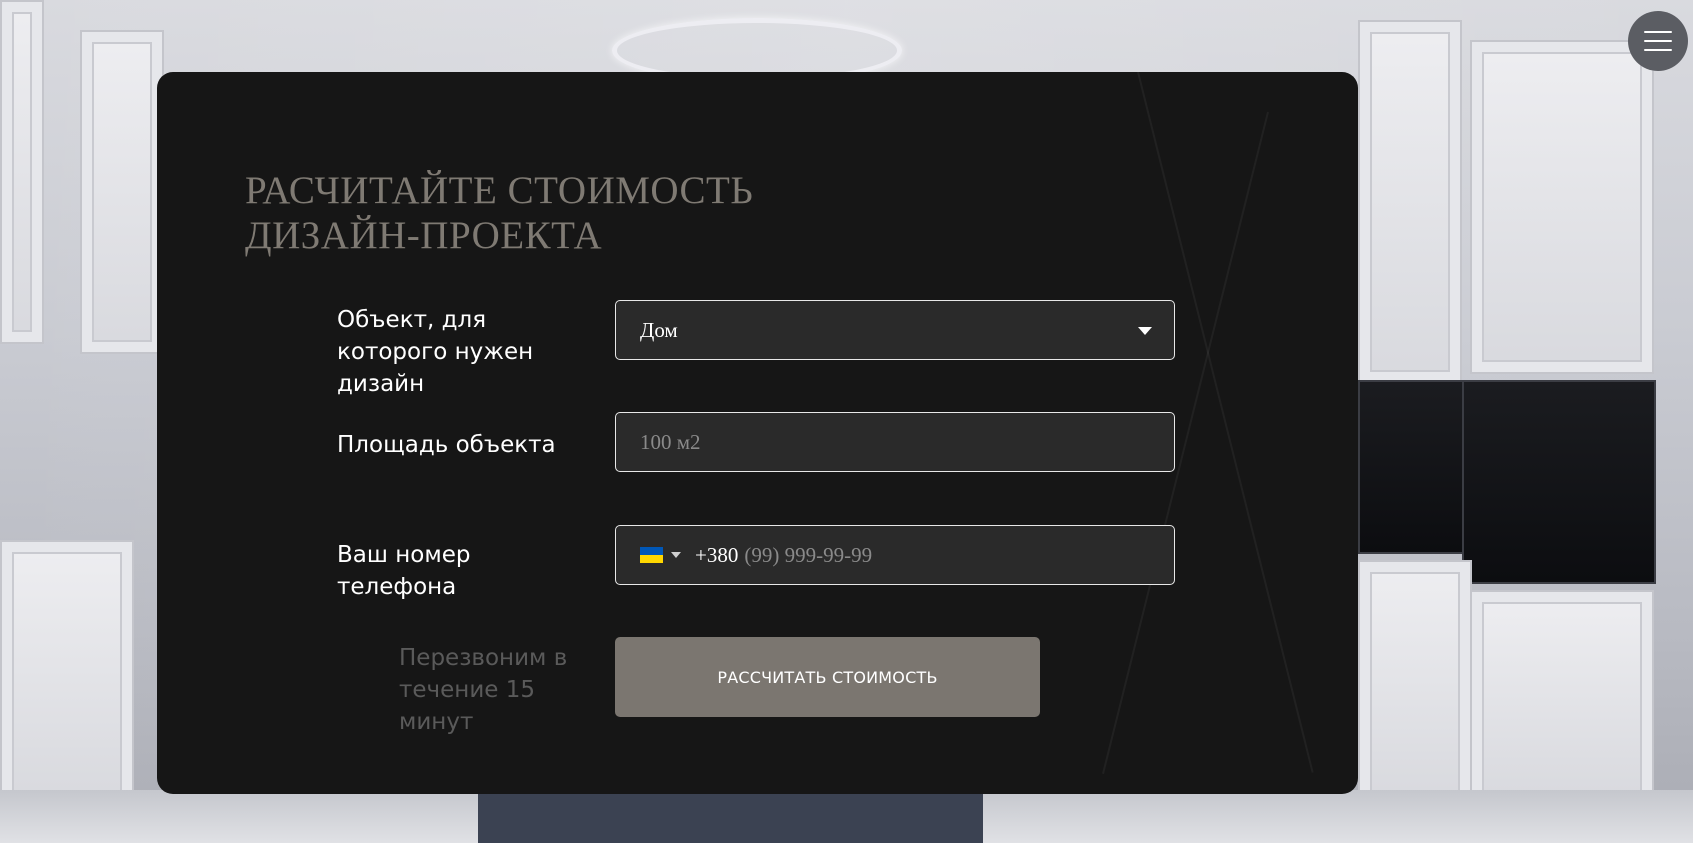 Image resolution: width=1693 pixels, height=843 pixels. Describe the element at coordinates (651, 555) in the screenshot. I see `ukraine-flag-icon` at that location.